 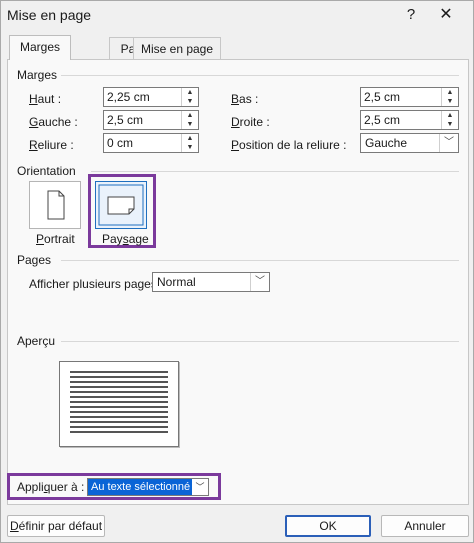 What do you see at coordinates (425, 526) in the screenshot?
I see `cancel-button: Annuler` at bounding box center [425, 526].